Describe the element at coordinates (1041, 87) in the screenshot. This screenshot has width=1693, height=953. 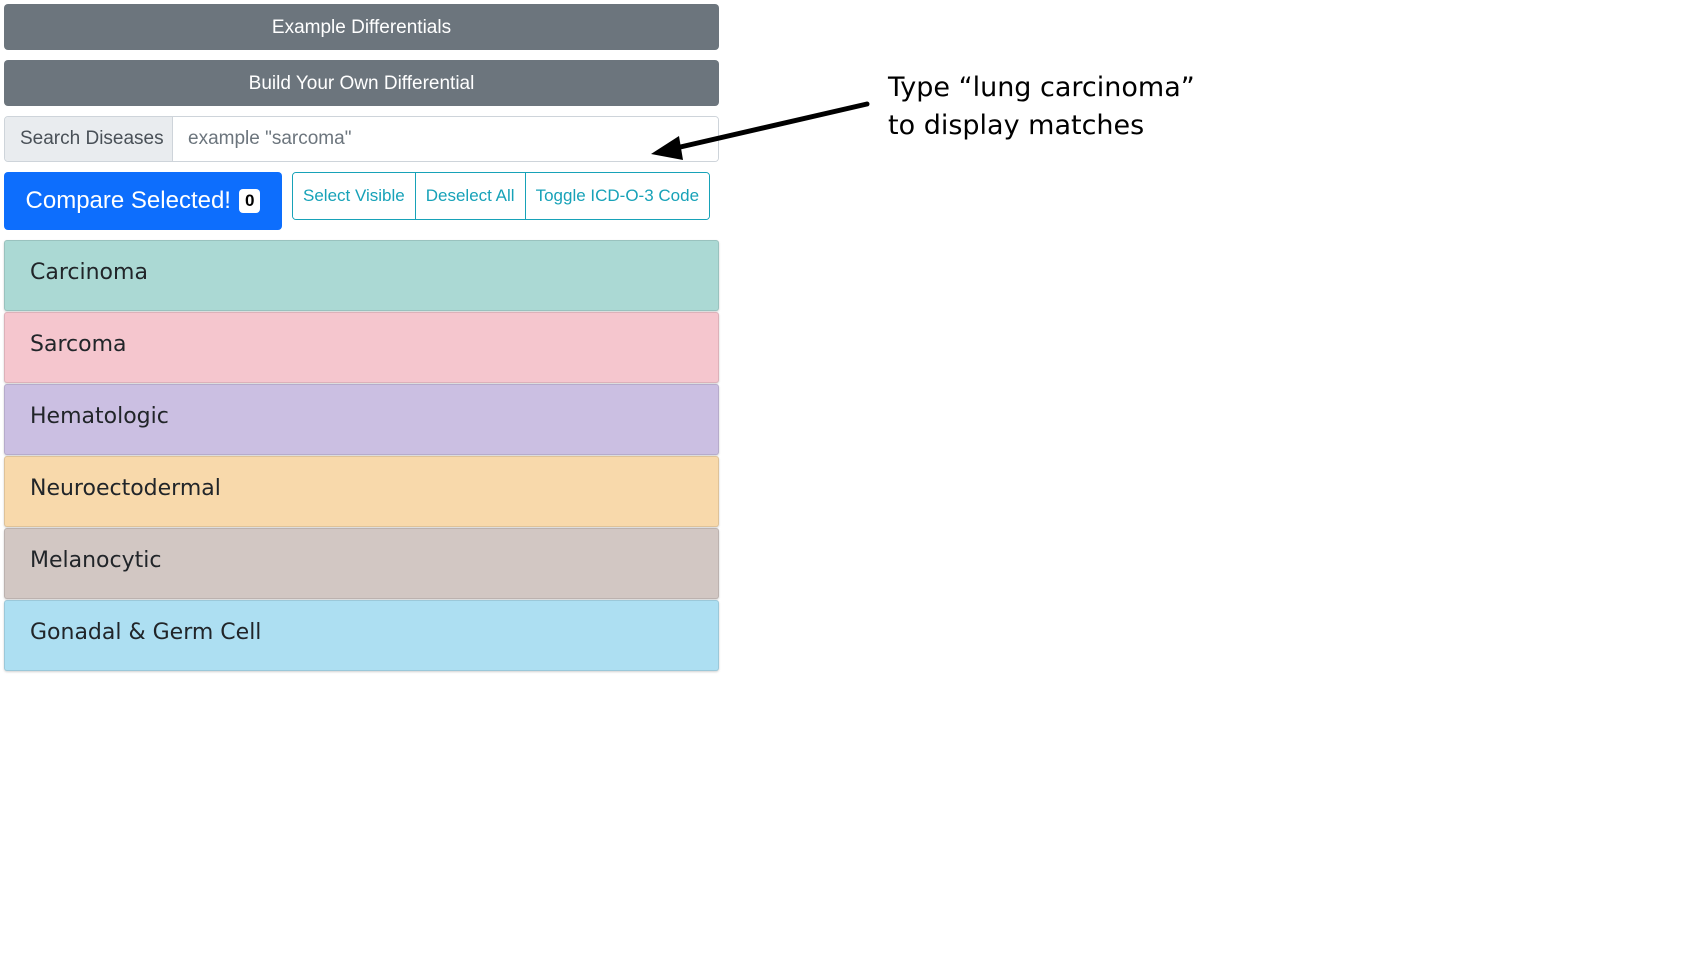
I see `annotation-line-1: Type “lung carcinoma”` at that location.